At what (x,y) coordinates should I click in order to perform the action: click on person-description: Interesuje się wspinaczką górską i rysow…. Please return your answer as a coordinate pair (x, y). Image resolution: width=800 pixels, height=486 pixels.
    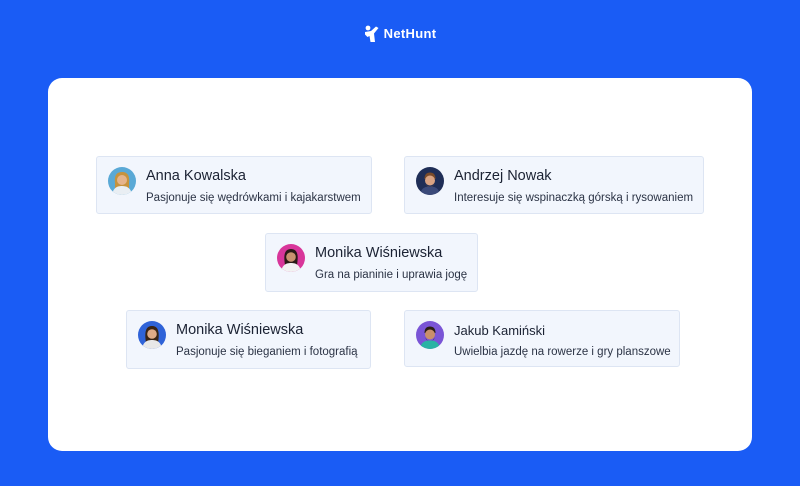
    Looking at the image, I should click on (574, 198).